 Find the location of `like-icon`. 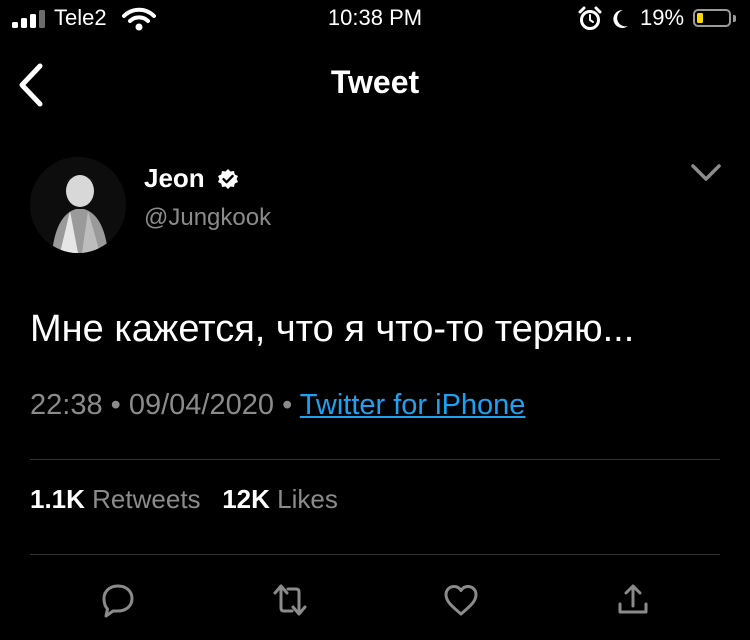

like-icon is located at coordinates (461, 600).